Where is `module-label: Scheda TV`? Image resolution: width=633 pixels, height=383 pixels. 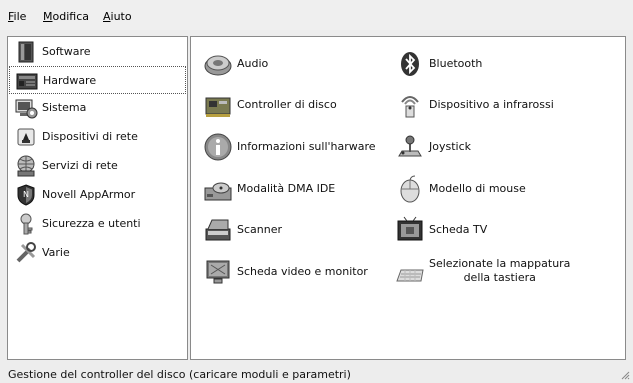
module-label: Scheda TV is located at coordinates (458, 229).